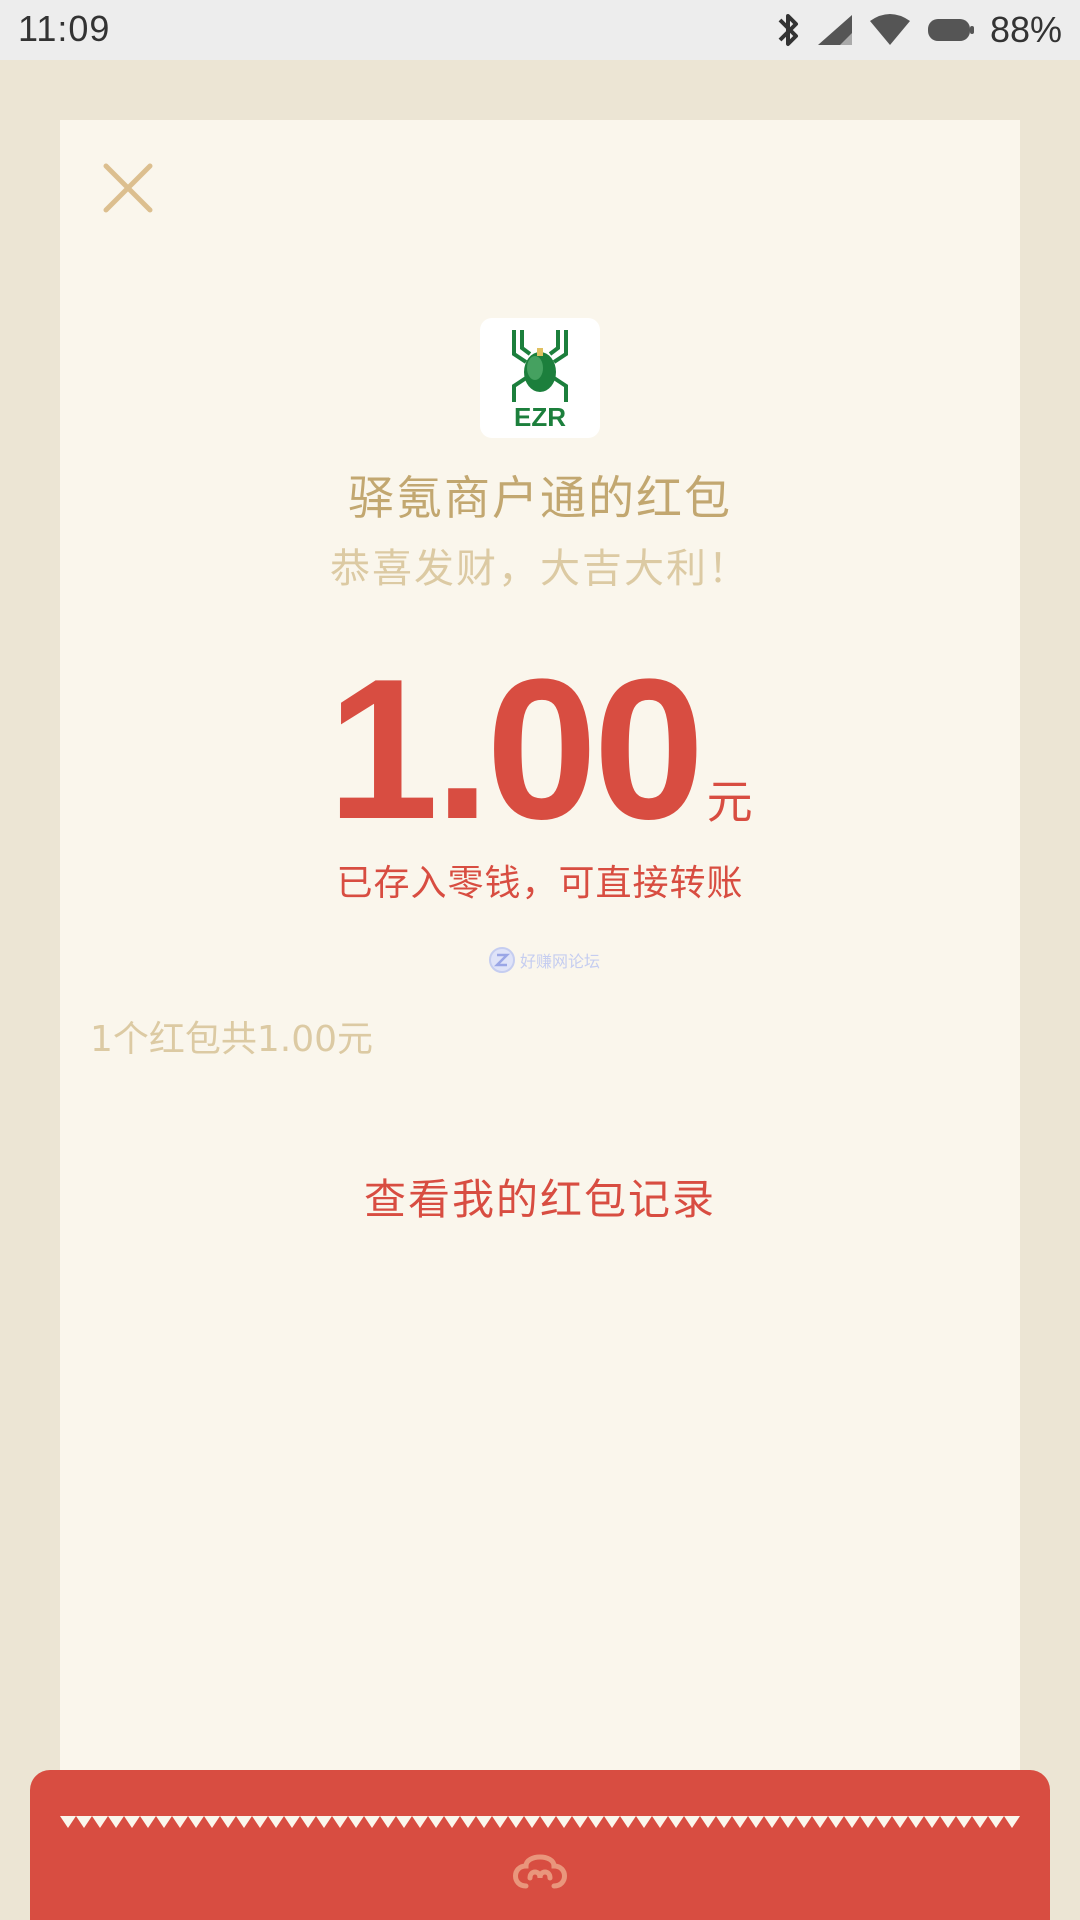 Image resolution: width=1080 pixels, height=1920 pixels. Describe the element at coordinates (540, 569) in the screenshot. I see `greeting-message: 恭喜发财，大吉大利！` at that location.